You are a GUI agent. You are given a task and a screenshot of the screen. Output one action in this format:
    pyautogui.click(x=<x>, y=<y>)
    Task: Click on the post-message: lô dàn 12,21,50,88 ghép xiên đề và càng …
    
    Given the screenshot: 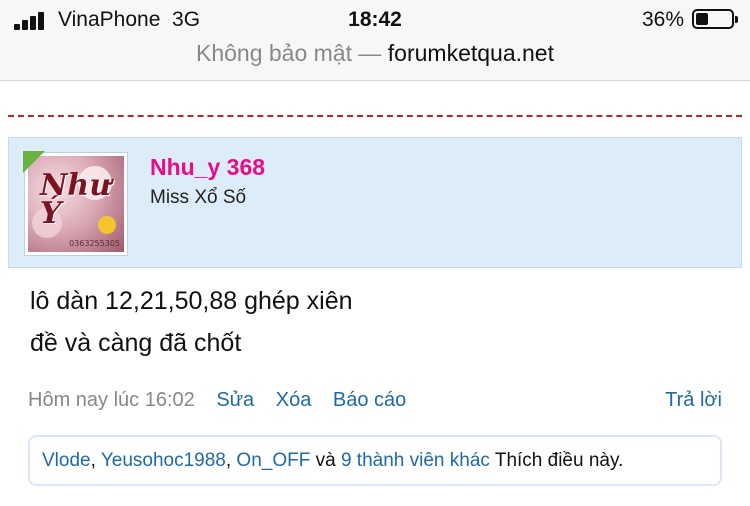 What is the action you would take?
    pyautogui.click(x=191, y=322)
    